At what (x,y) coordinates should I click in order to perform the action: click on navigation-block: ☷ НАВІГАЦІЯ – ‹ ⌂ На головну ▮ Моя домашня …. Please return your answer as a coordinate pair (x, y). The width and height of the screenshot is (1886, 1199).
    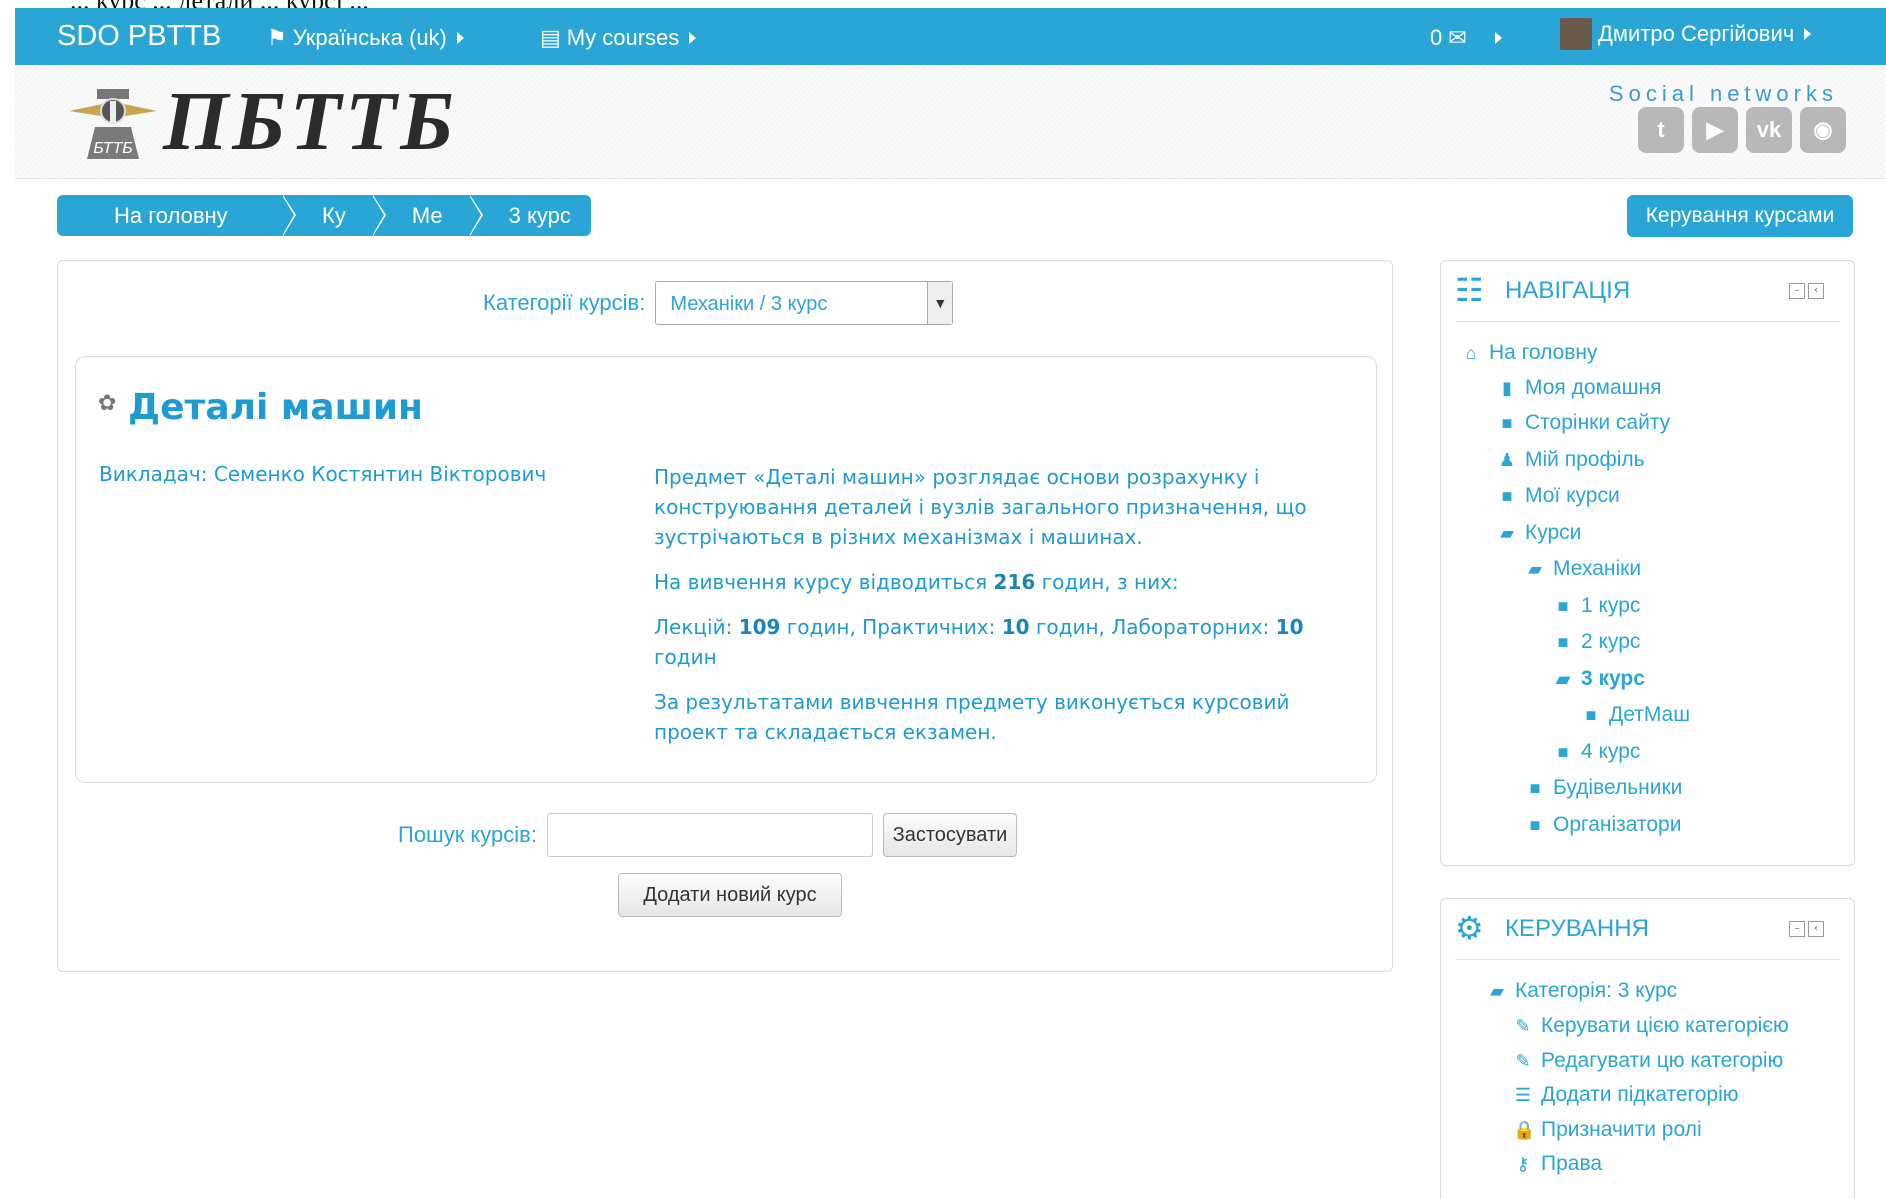
    Looking at the image, I should click on (1647, 563).